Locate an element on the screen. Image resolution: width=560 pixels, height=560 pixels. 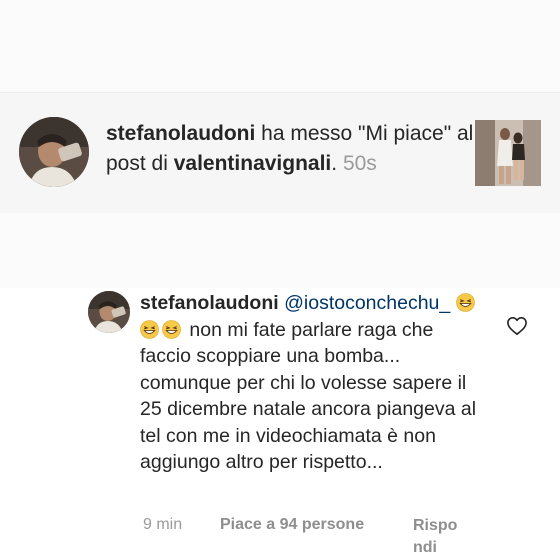
comment-mention: @iostoconchechu_ is located at coordinates (367, 303).